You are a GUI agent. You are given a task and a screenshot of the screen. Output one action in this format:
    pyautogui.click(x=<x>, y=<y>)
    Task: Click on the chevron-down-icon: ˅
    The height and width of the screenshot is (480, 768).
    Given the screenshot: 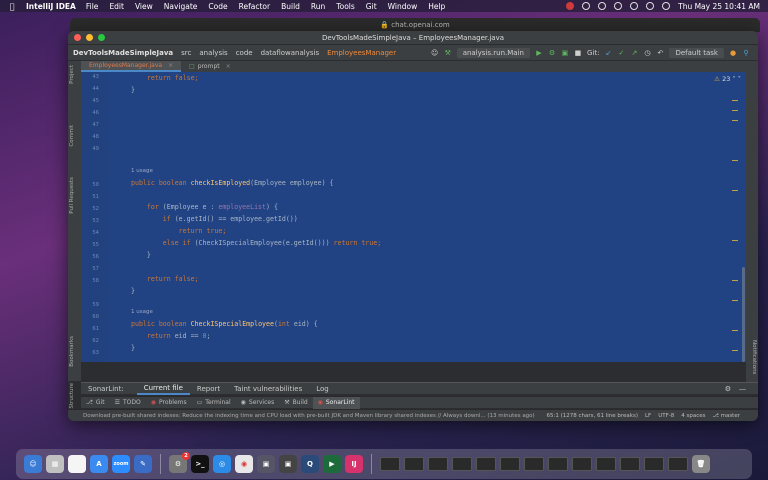 What is the action you would take?
    pyautogui.click(x=739, y=79)
    